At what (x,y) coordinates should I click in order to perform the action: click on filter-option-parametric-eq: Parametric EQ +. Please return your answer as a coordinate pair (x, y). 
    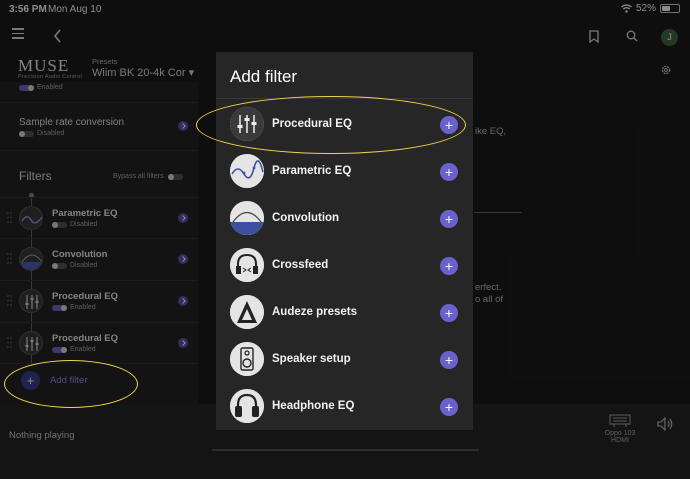
    Looking at the image, I should click on (344, 172).